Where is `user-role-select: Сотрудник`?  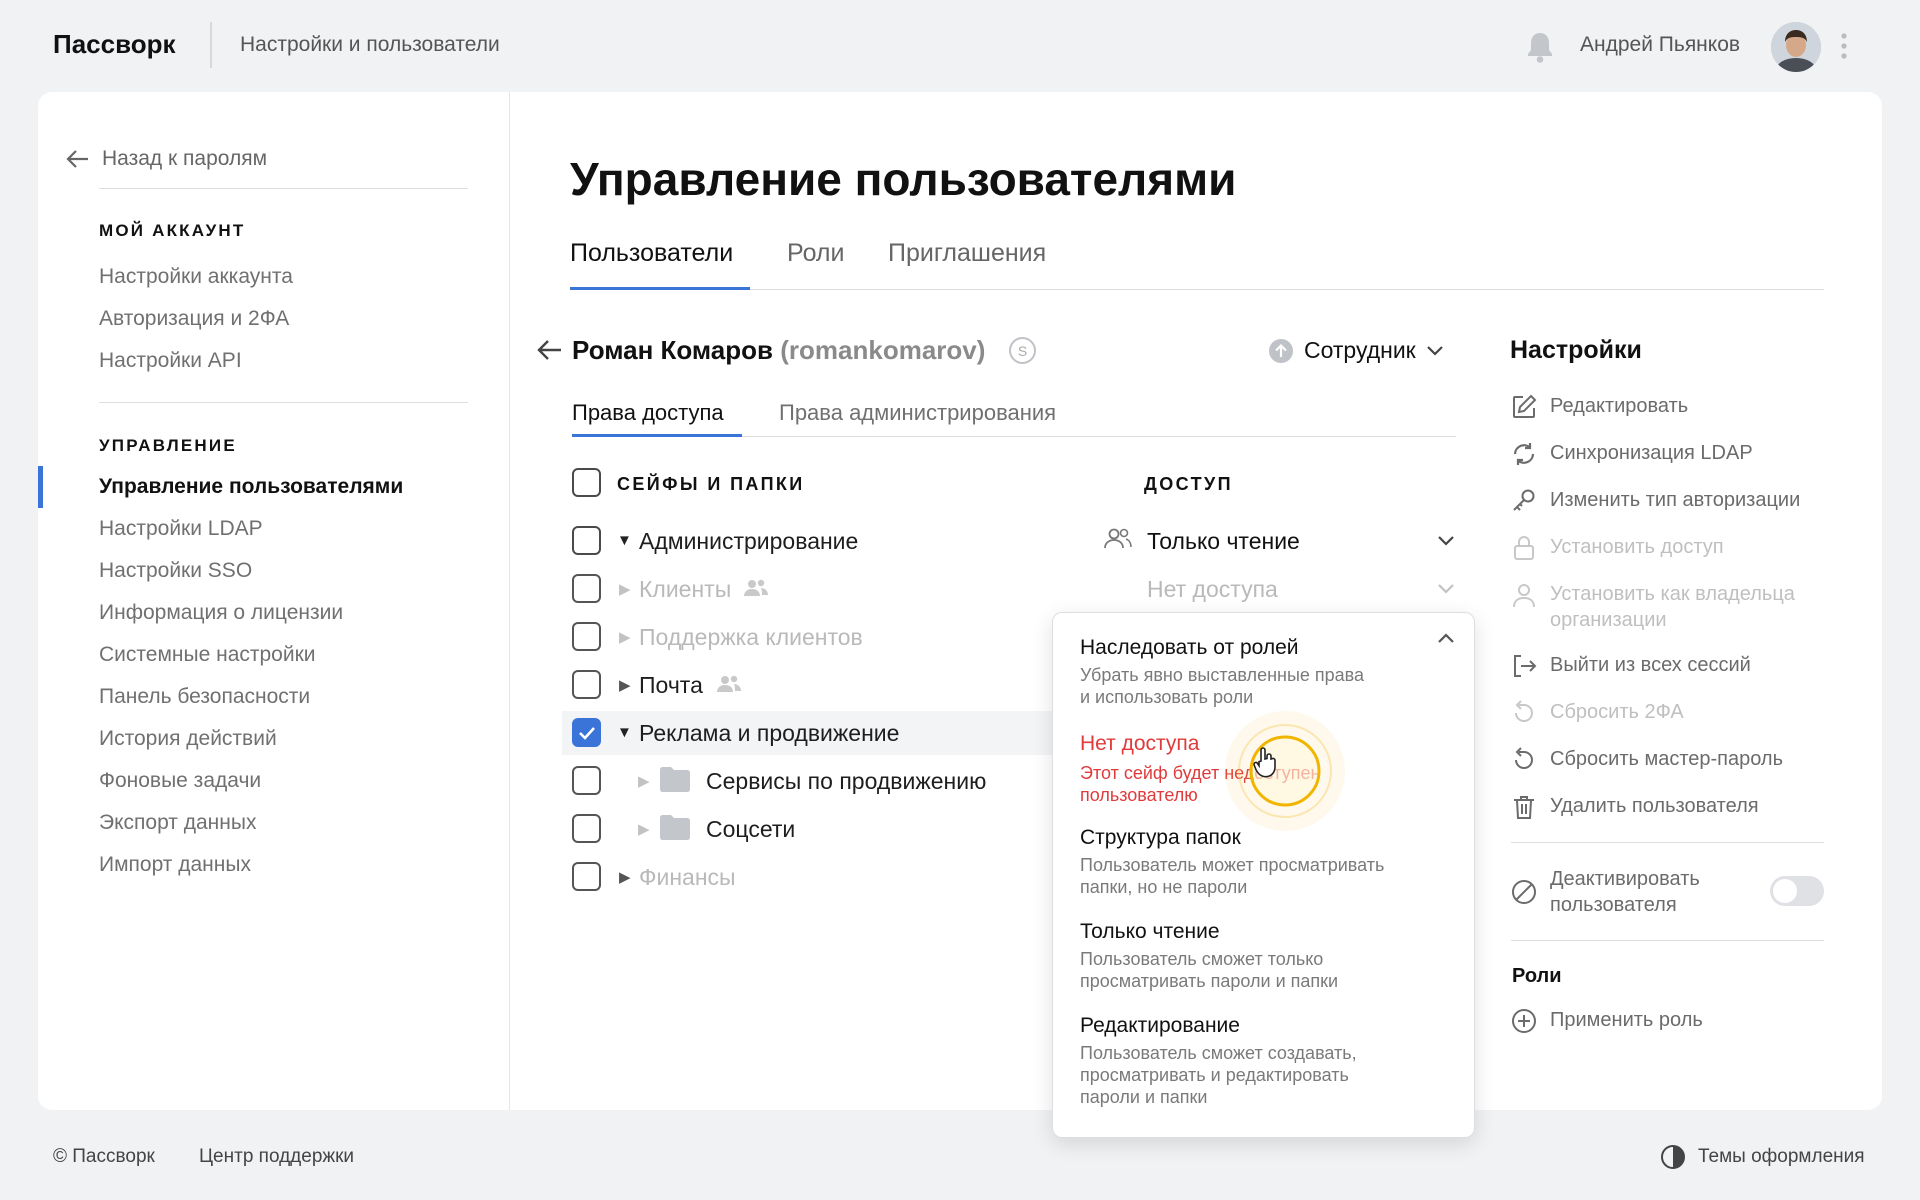
user-role-select: Сотрудник is located at coordinates (1356, 350).